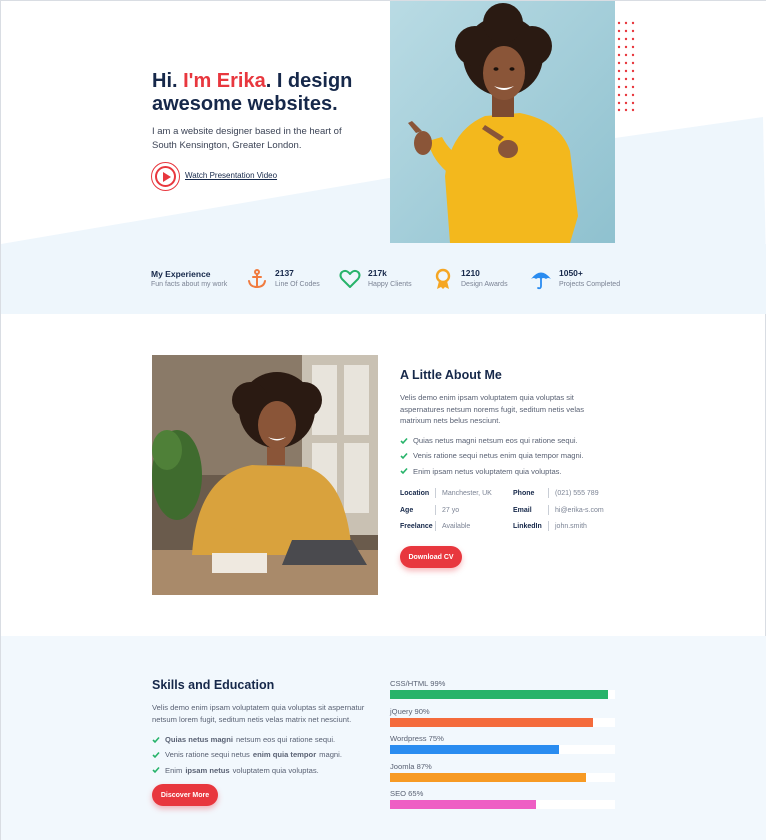 The height and width of the screenshot is (840, 766). I want to click on skill-bar-label: Joomla 87%, so click(411, 766).